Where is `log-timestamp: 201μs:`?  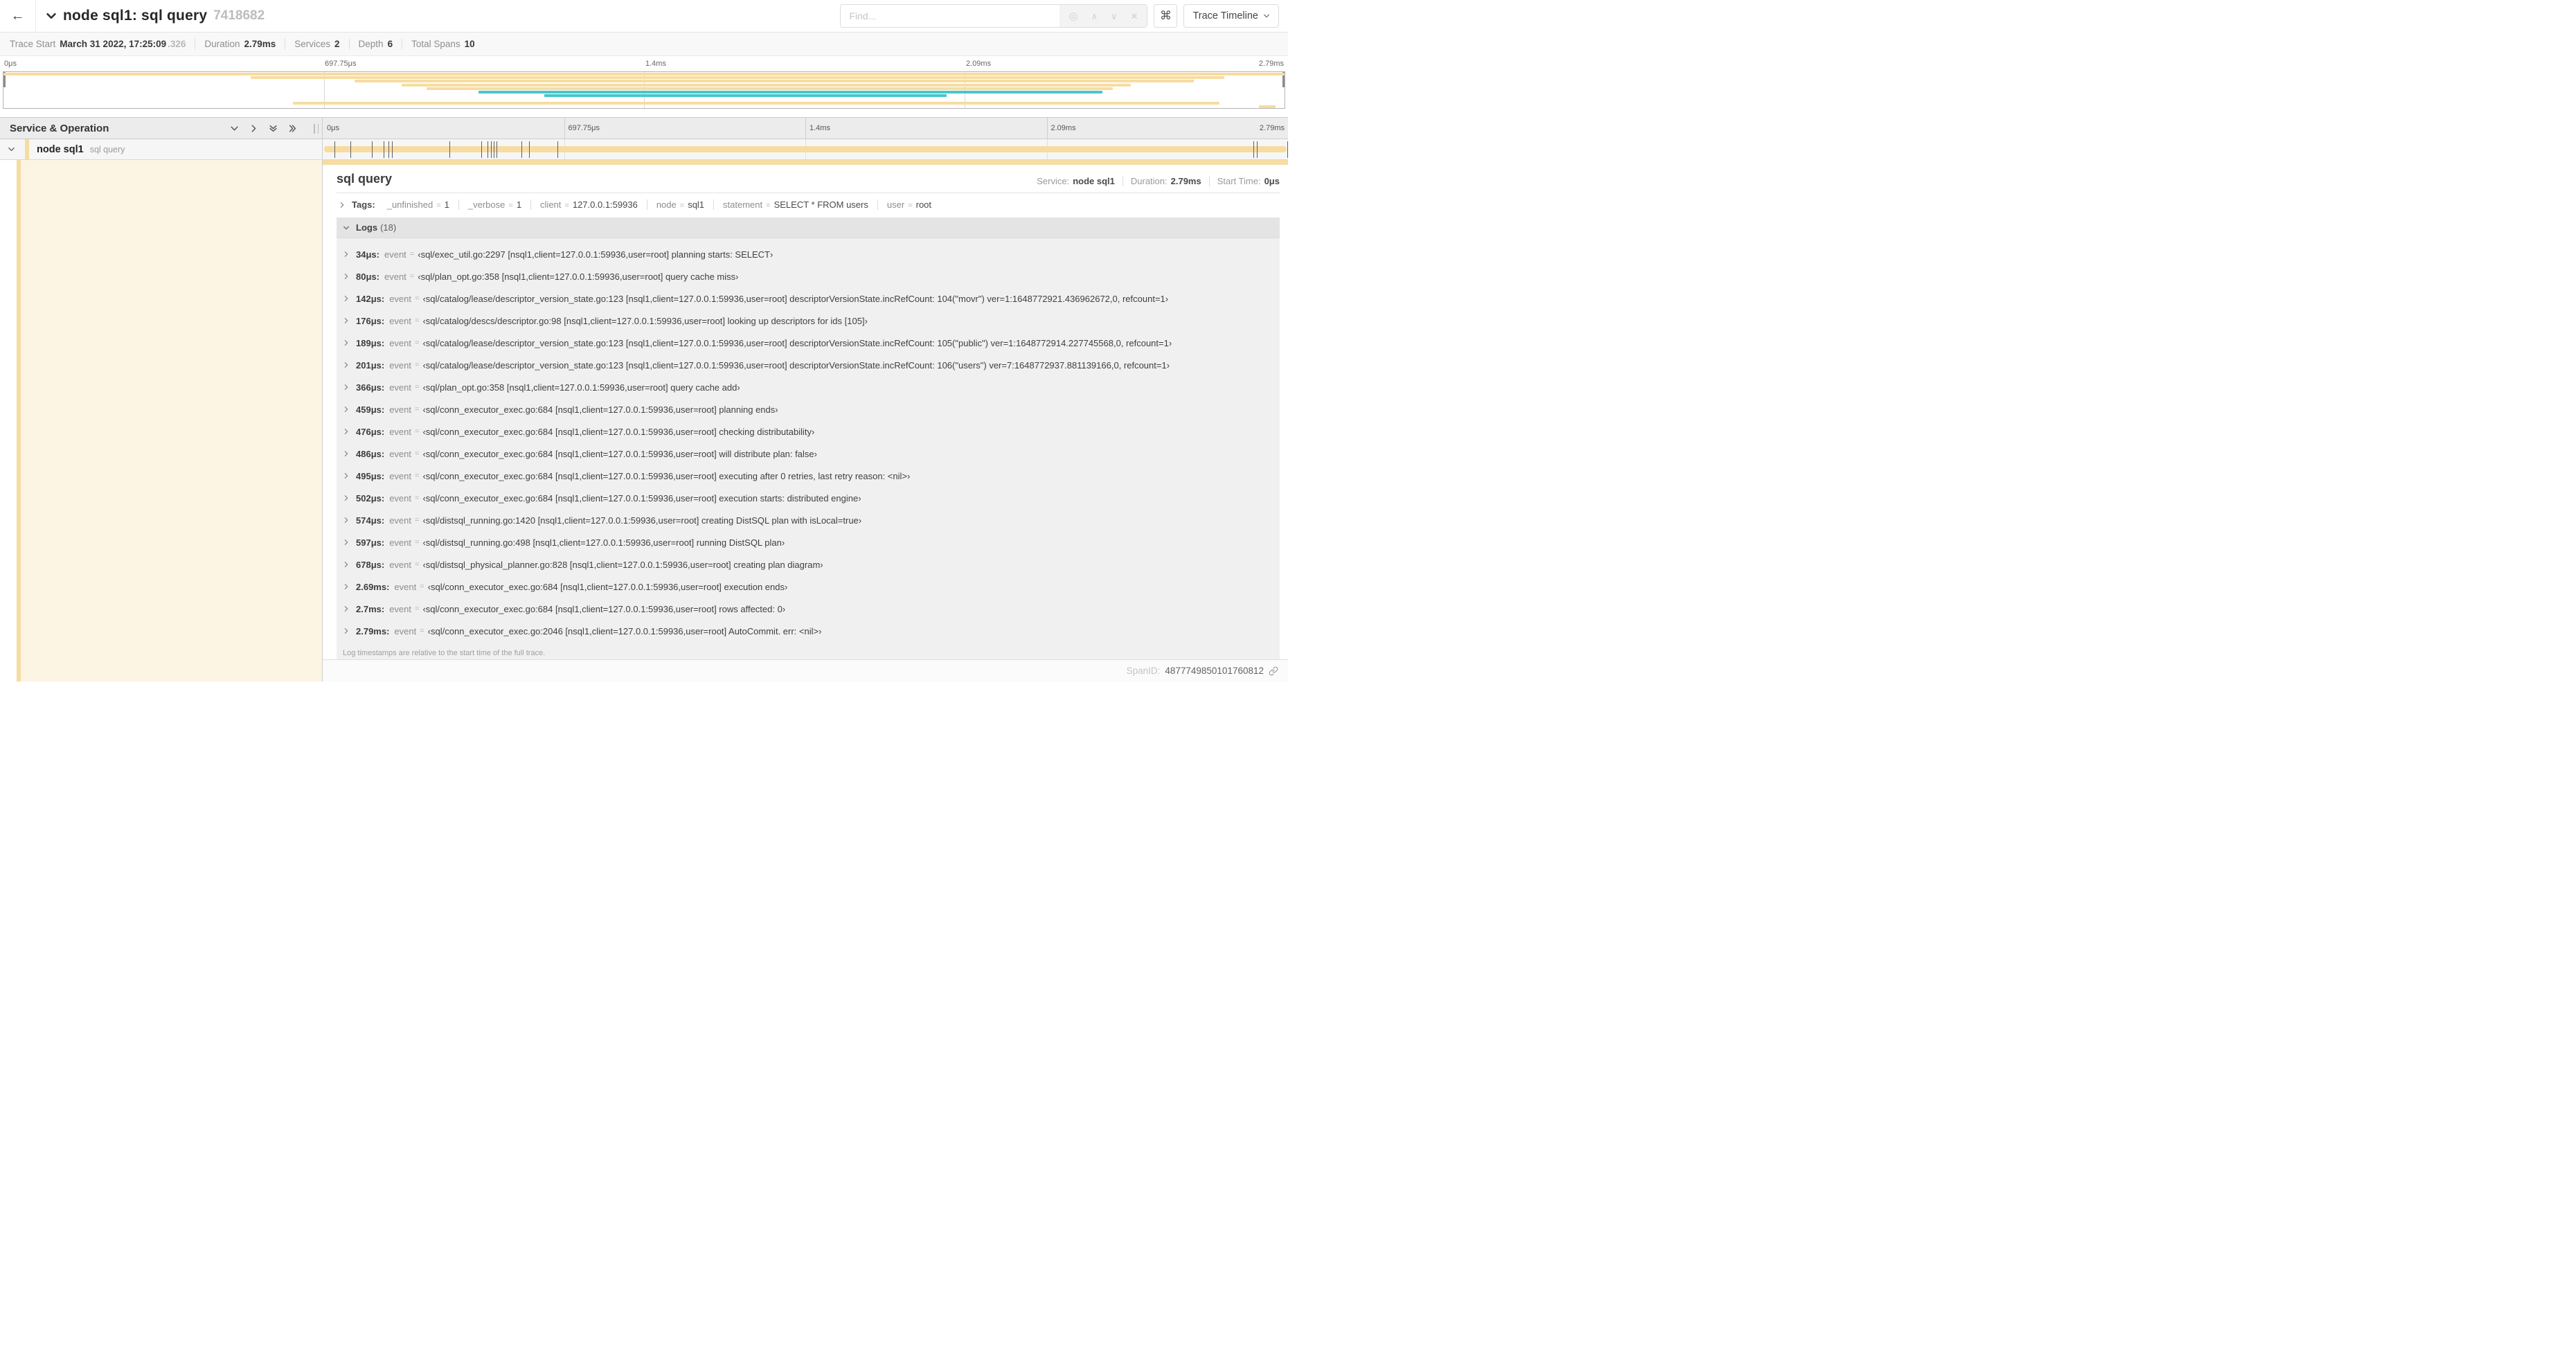 log-timestamp: 201μs: is located at coordinates (371, 365).